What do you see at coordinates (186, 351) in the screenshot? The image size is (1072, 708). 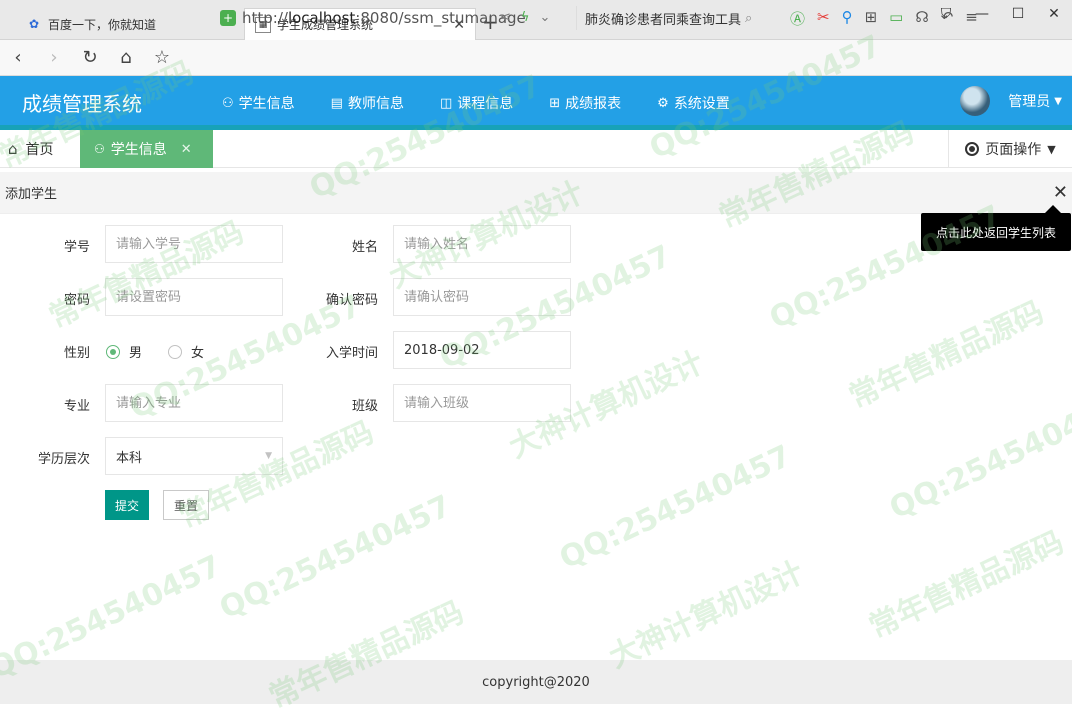 I see `gender-radio-female: 女` at bounding box center [186, 351].